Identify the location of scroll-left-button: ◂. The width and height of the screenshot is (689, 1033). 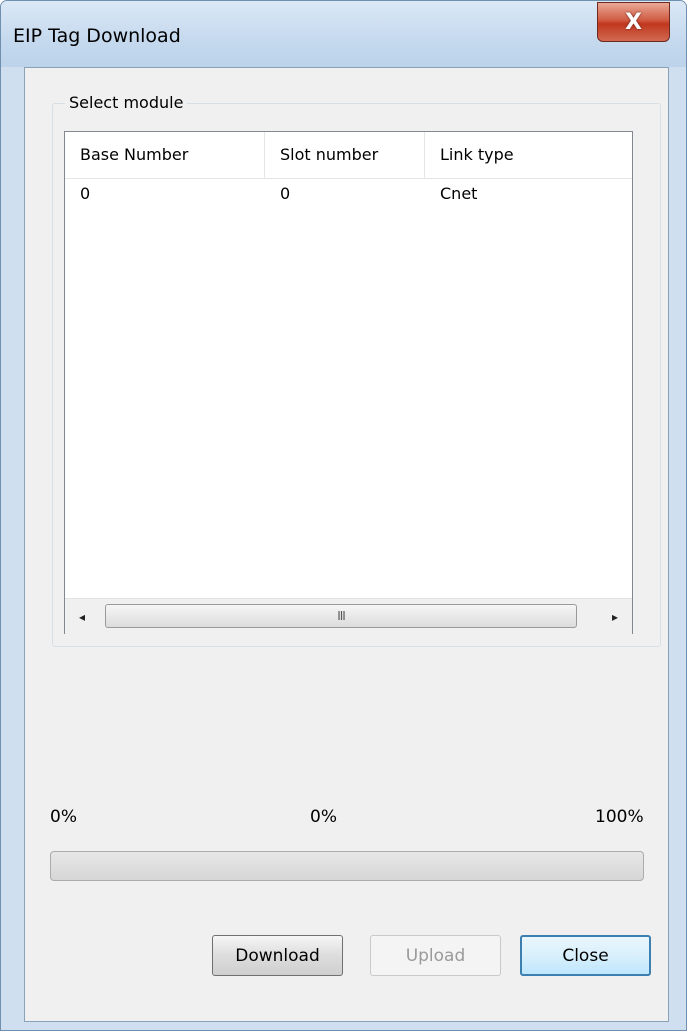
(82, 616).